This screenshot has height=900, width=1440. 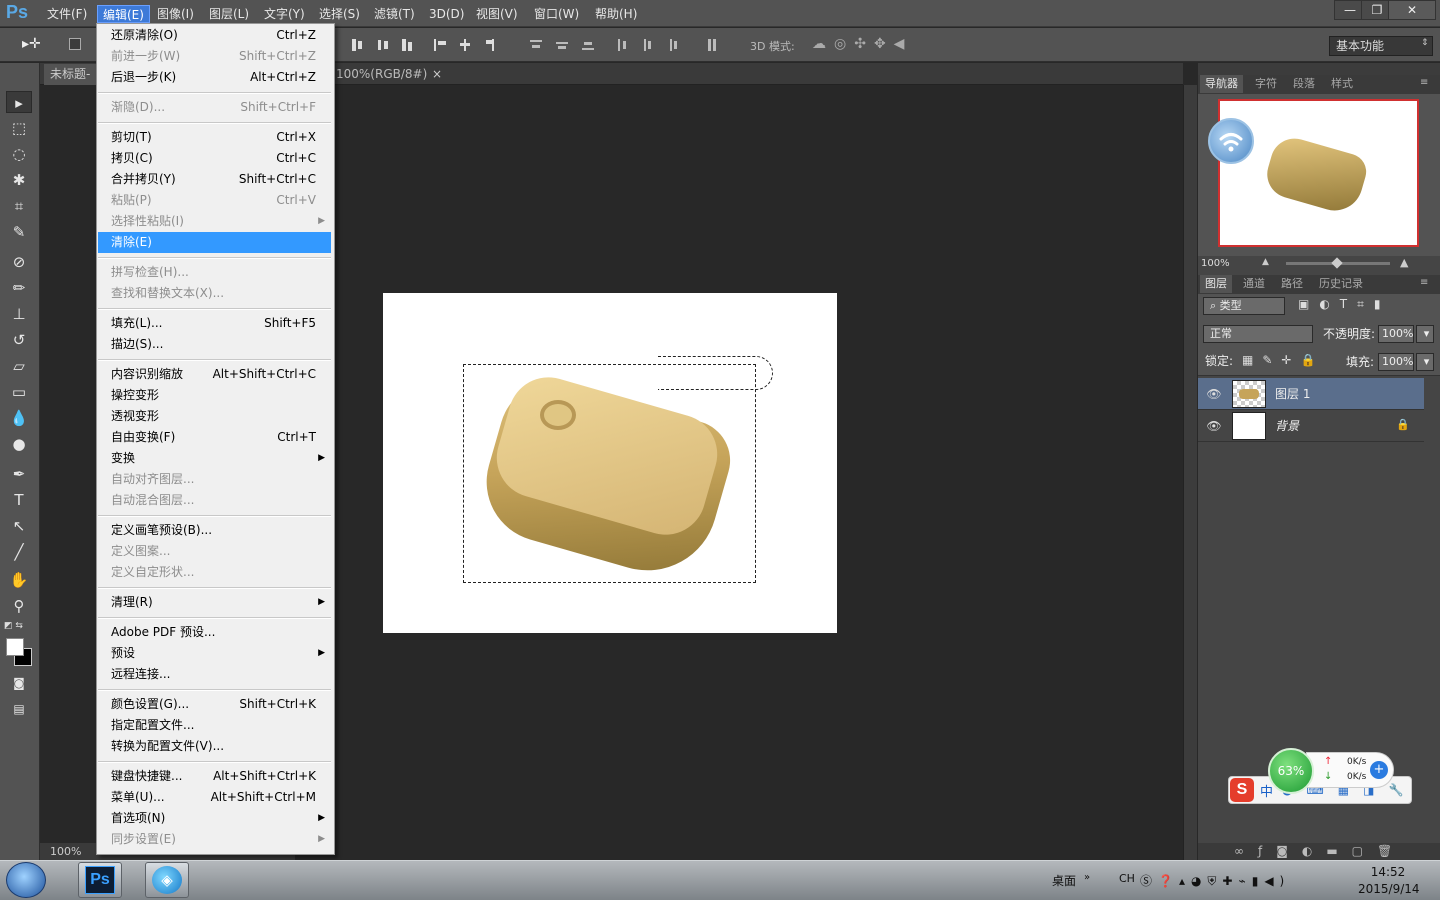 I want to click on menu-view: 视图(V), so click(x=497, y=14).